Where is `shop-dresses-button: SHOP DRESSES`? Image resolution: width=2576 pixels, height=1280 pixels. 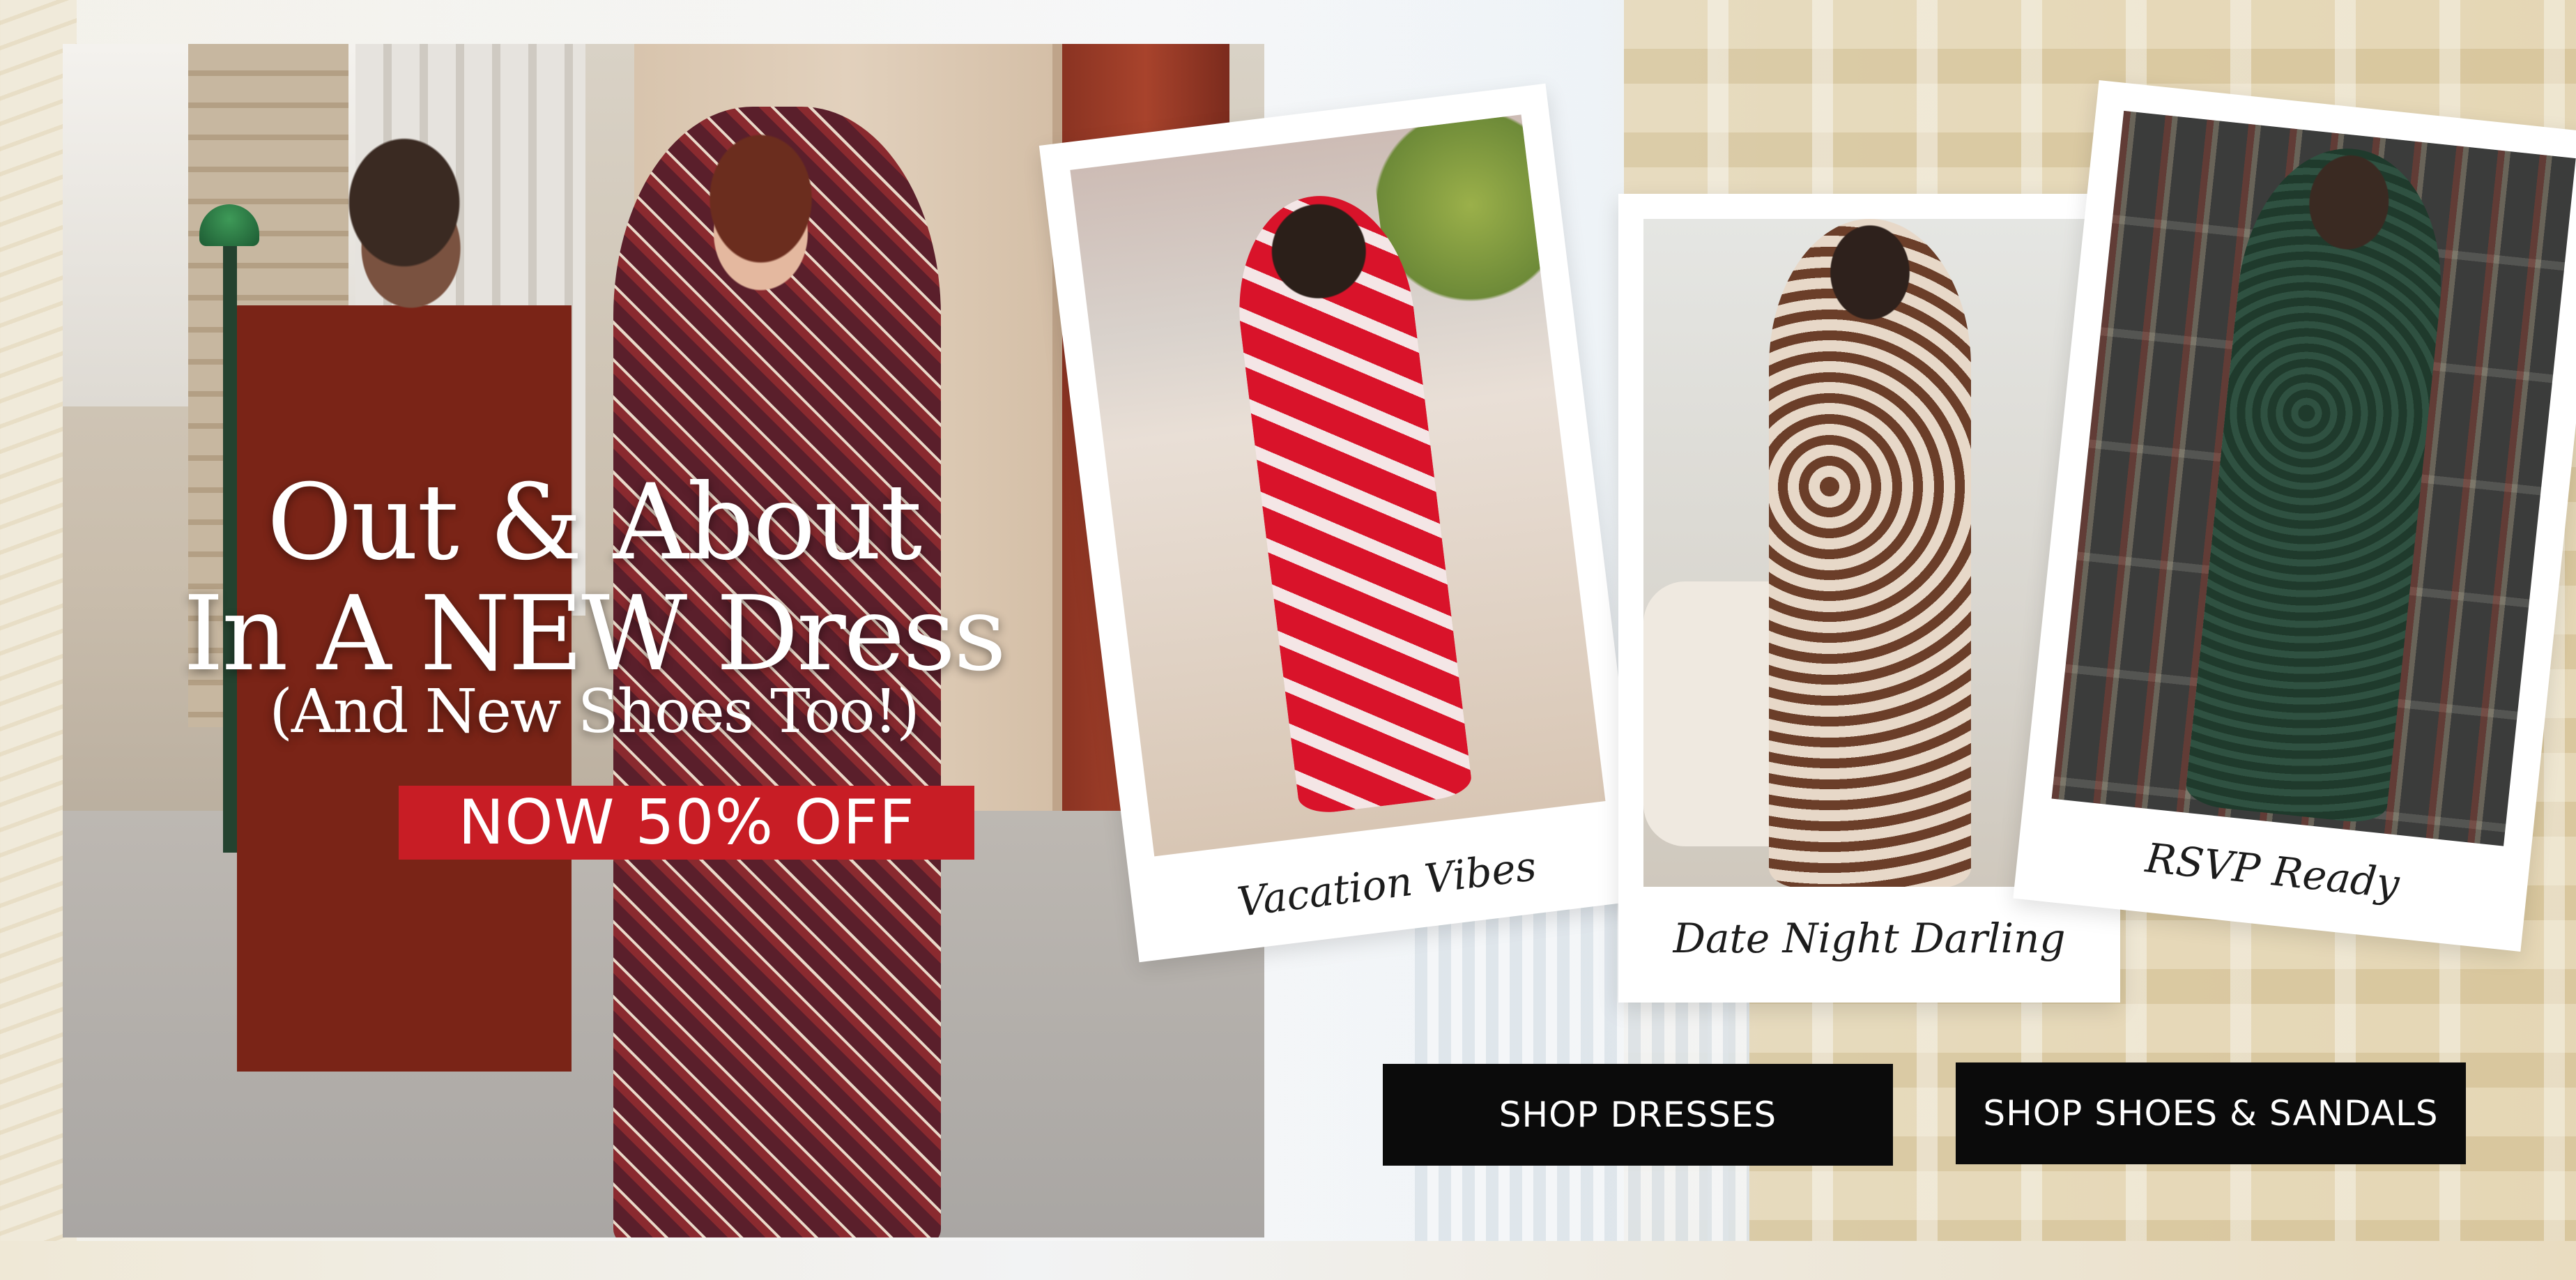
shop-dresses-button: SHOP DRESSES is located at coordinates (1638, 1115).